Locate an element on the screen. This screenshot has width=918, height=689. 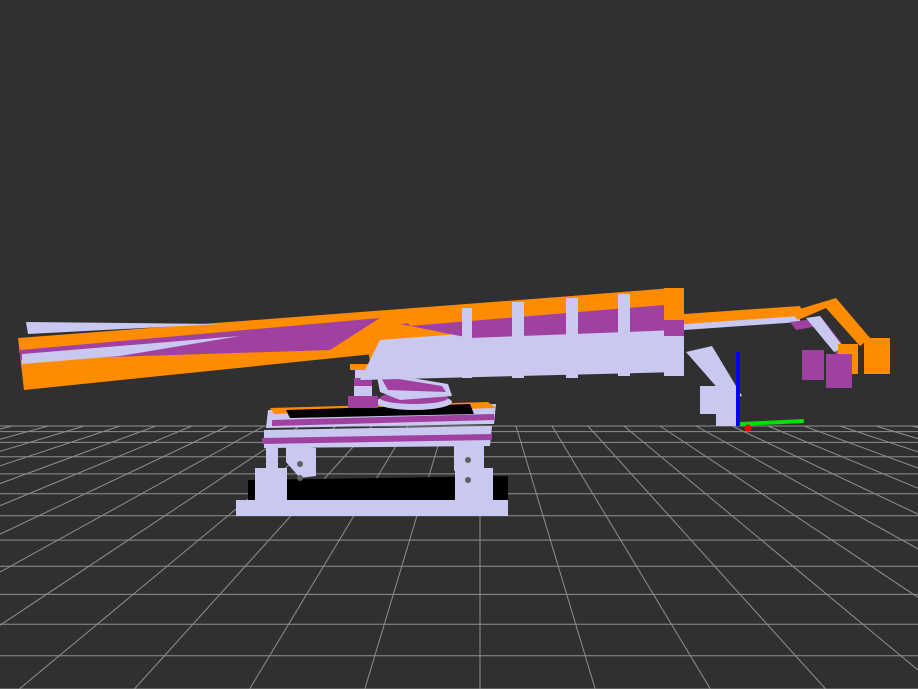
x-axis-dot is located at coordinates (748, 428).